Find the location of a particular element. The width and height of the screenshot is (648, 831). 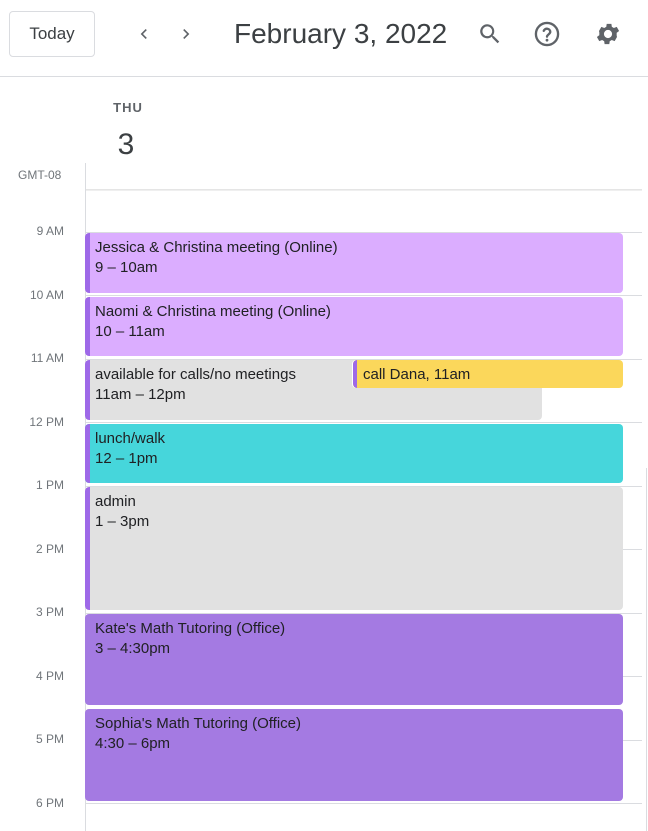

hour-label: 11 AM is located at coordinates (47, 358).